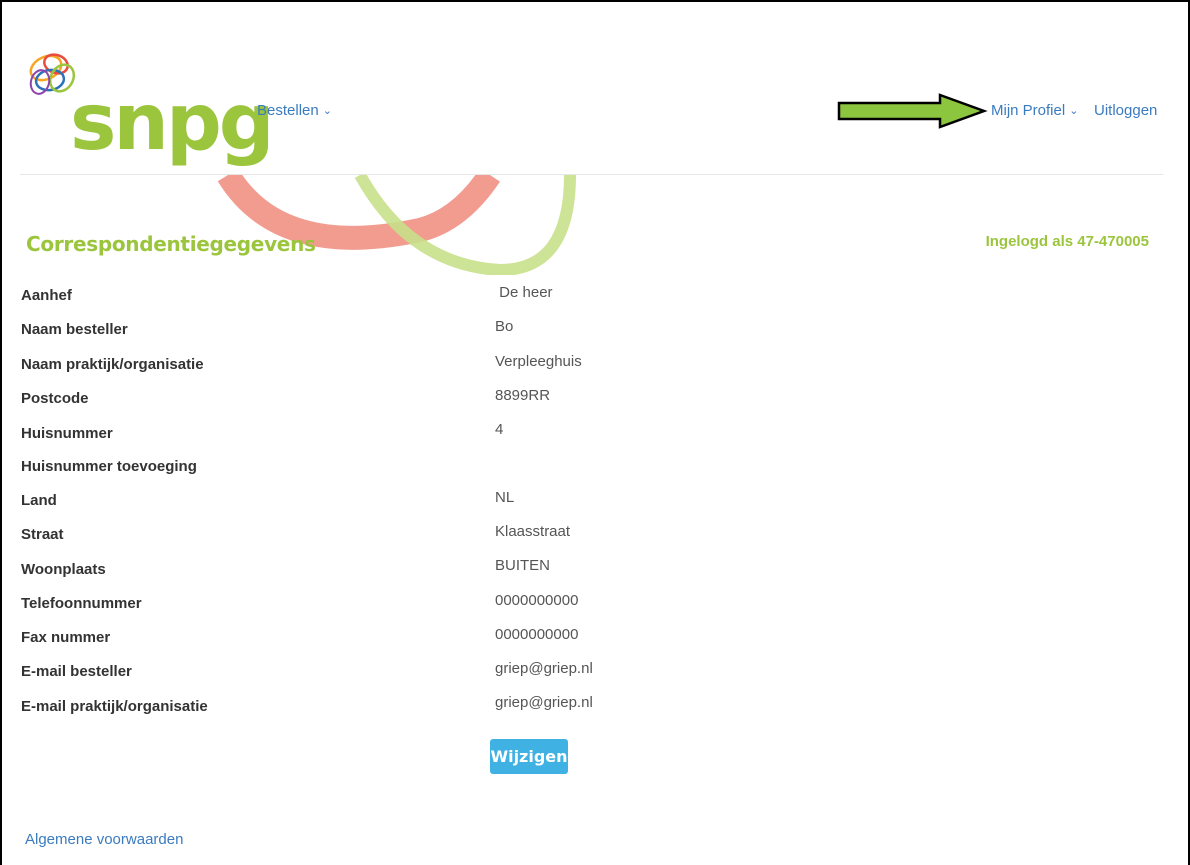 The width and height of the screenshot is (1190, 865). I want to click on edit-button: Wijzigen, so click(529, 756).